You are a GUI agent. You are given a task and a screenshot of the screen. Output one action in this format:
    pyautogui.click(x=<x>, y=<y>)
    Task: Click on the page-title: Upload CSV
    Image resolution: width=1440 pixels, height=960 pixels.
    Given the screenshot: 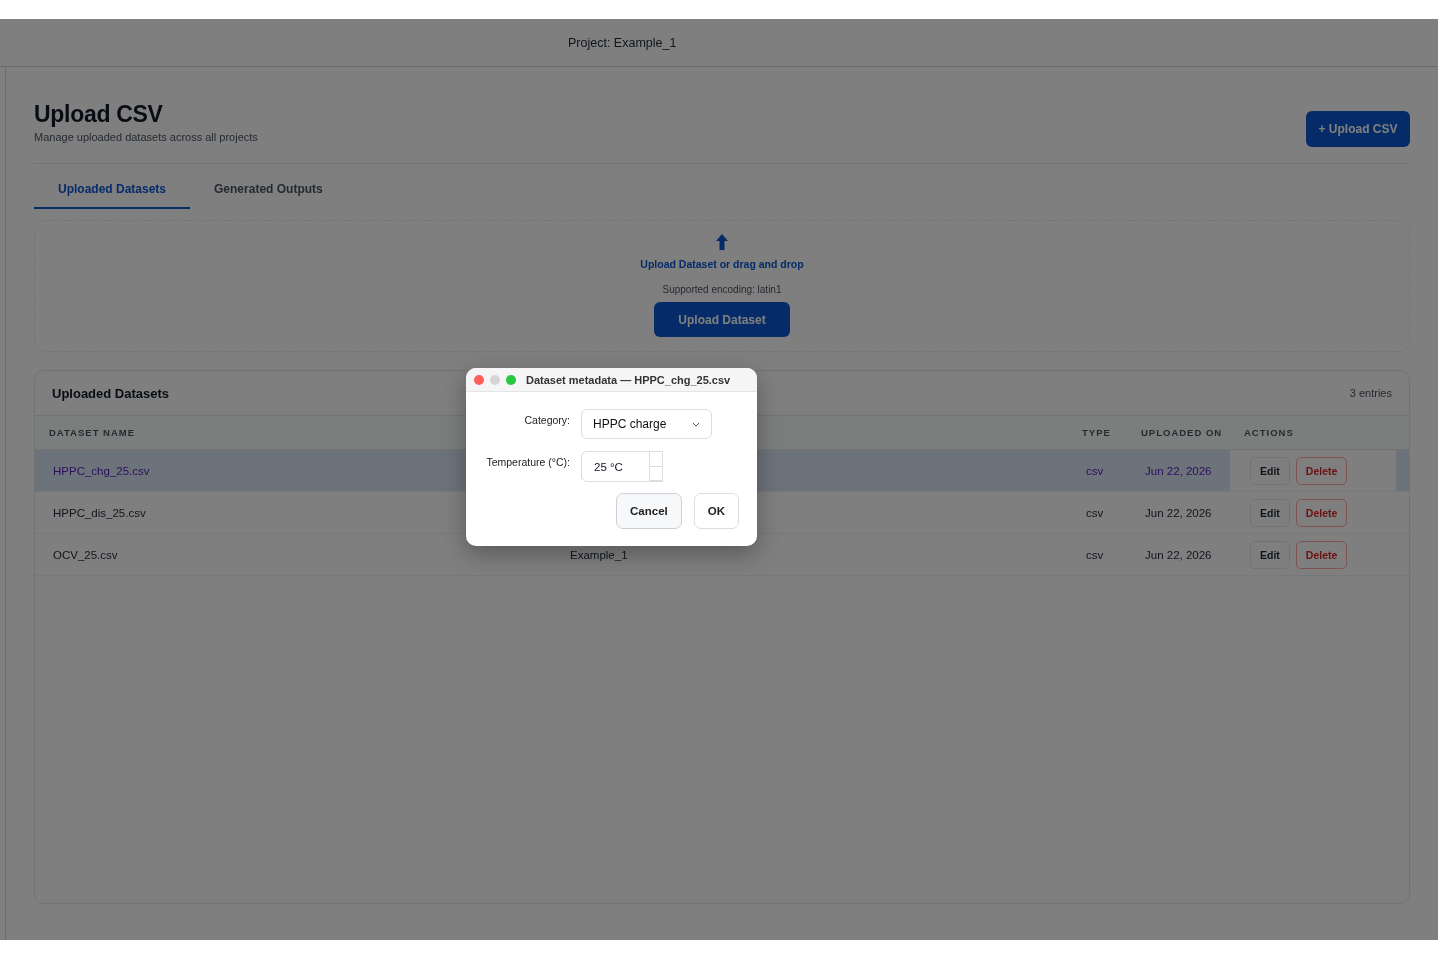 What is the action you would take?
    pyautogui.click(x=99, y=114)
    